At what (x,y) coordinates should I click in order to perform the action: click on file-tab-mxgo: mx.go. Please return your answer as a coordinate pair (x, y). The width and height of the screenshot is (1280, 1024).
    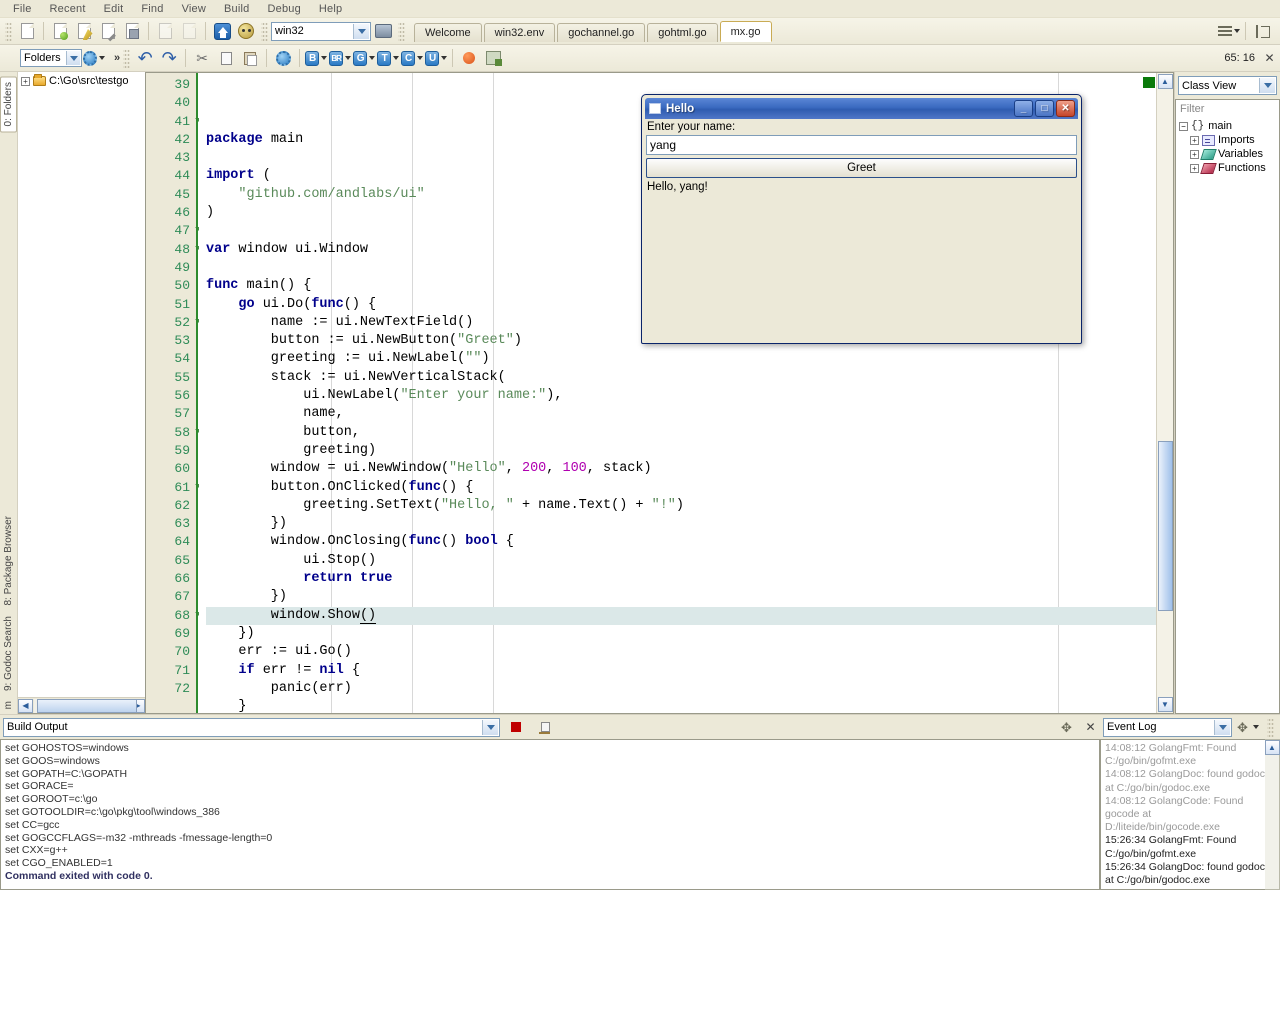
    Looking at the image, I should click on (745, 31).